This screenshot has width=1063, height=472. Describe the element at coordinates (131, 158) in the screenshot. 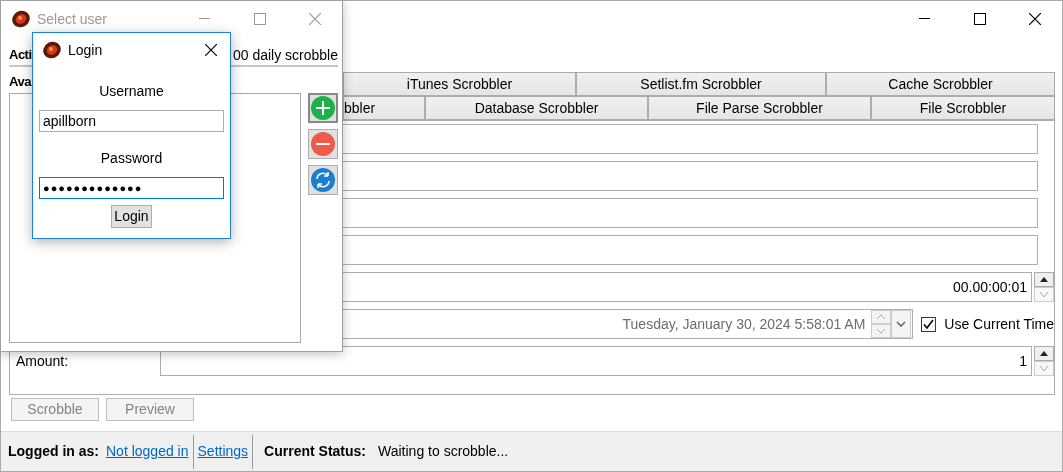

I see `field-label: Password` at that location.